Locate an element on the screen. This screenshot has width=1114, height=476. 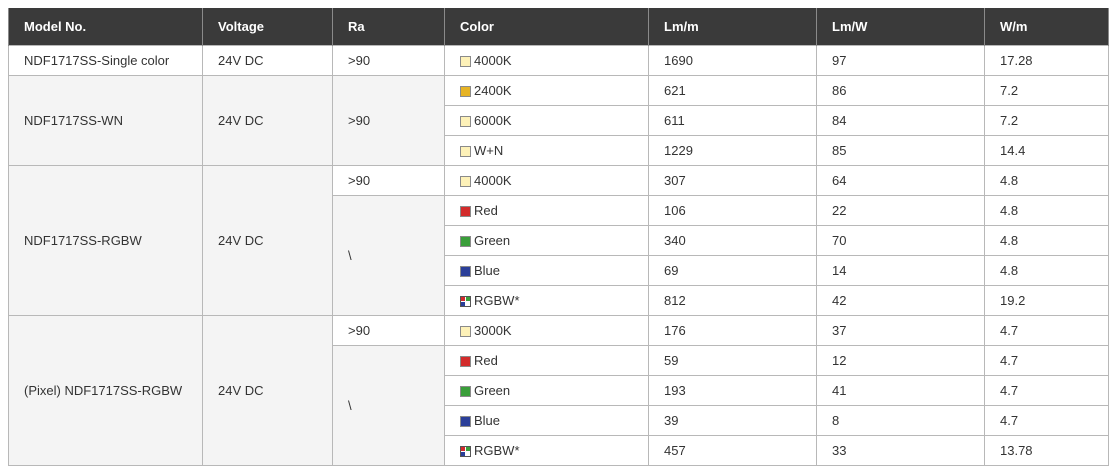
table-header-row: Model No. Voltage Ra Color Lm/m Lm/W W/m is located at coordinates (558, 27).